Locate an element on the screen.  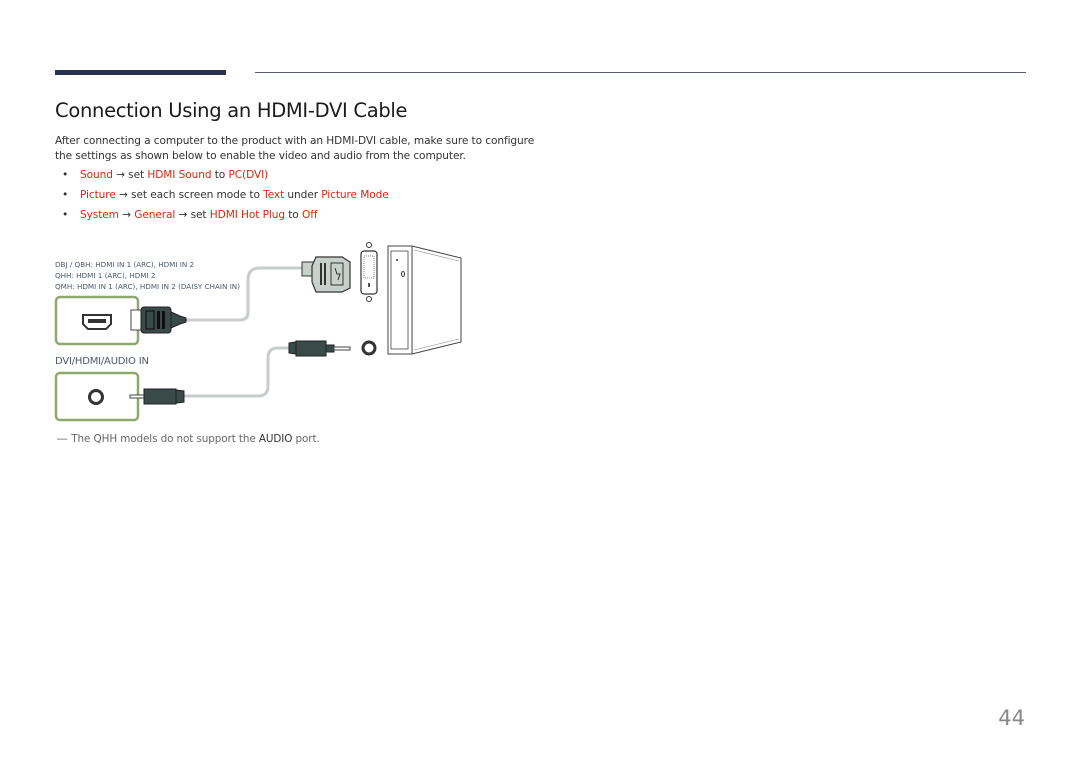
hdmi-cable is located at coordinates (245, 294).